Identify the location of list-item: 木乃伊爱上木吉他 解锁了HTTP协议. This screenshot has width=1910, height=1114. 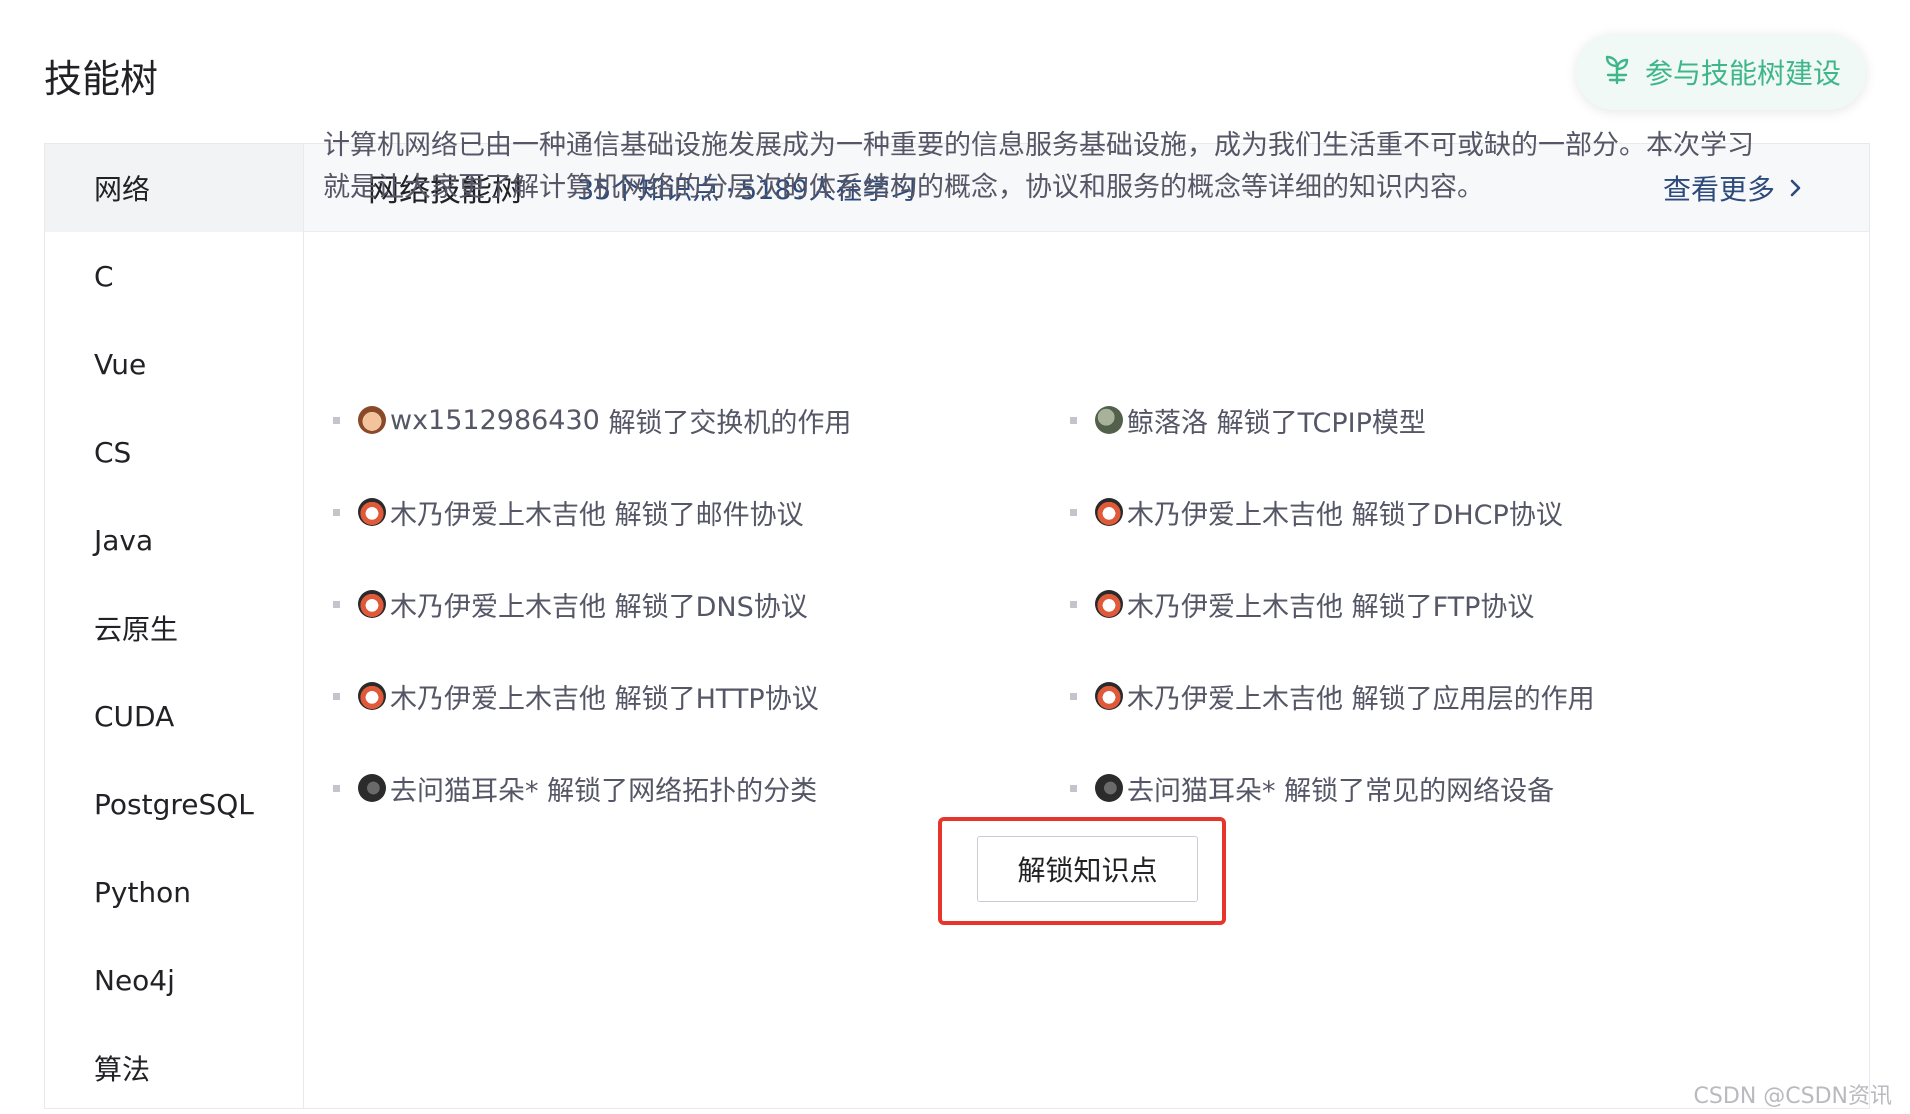
(701, 696).